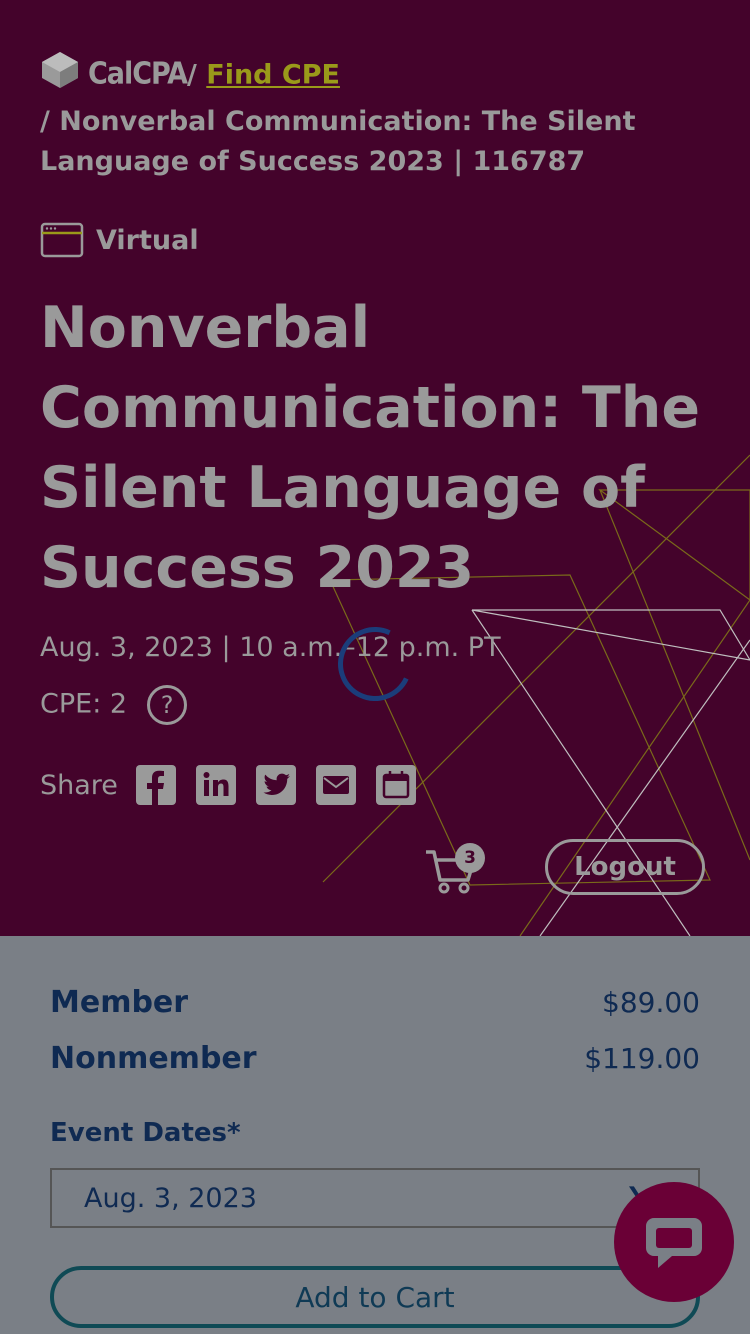 This screenshot has width=750, height=1334. Describe the element at coordinates (335, 785) in the screenshot. I see `email-icon` at that location.